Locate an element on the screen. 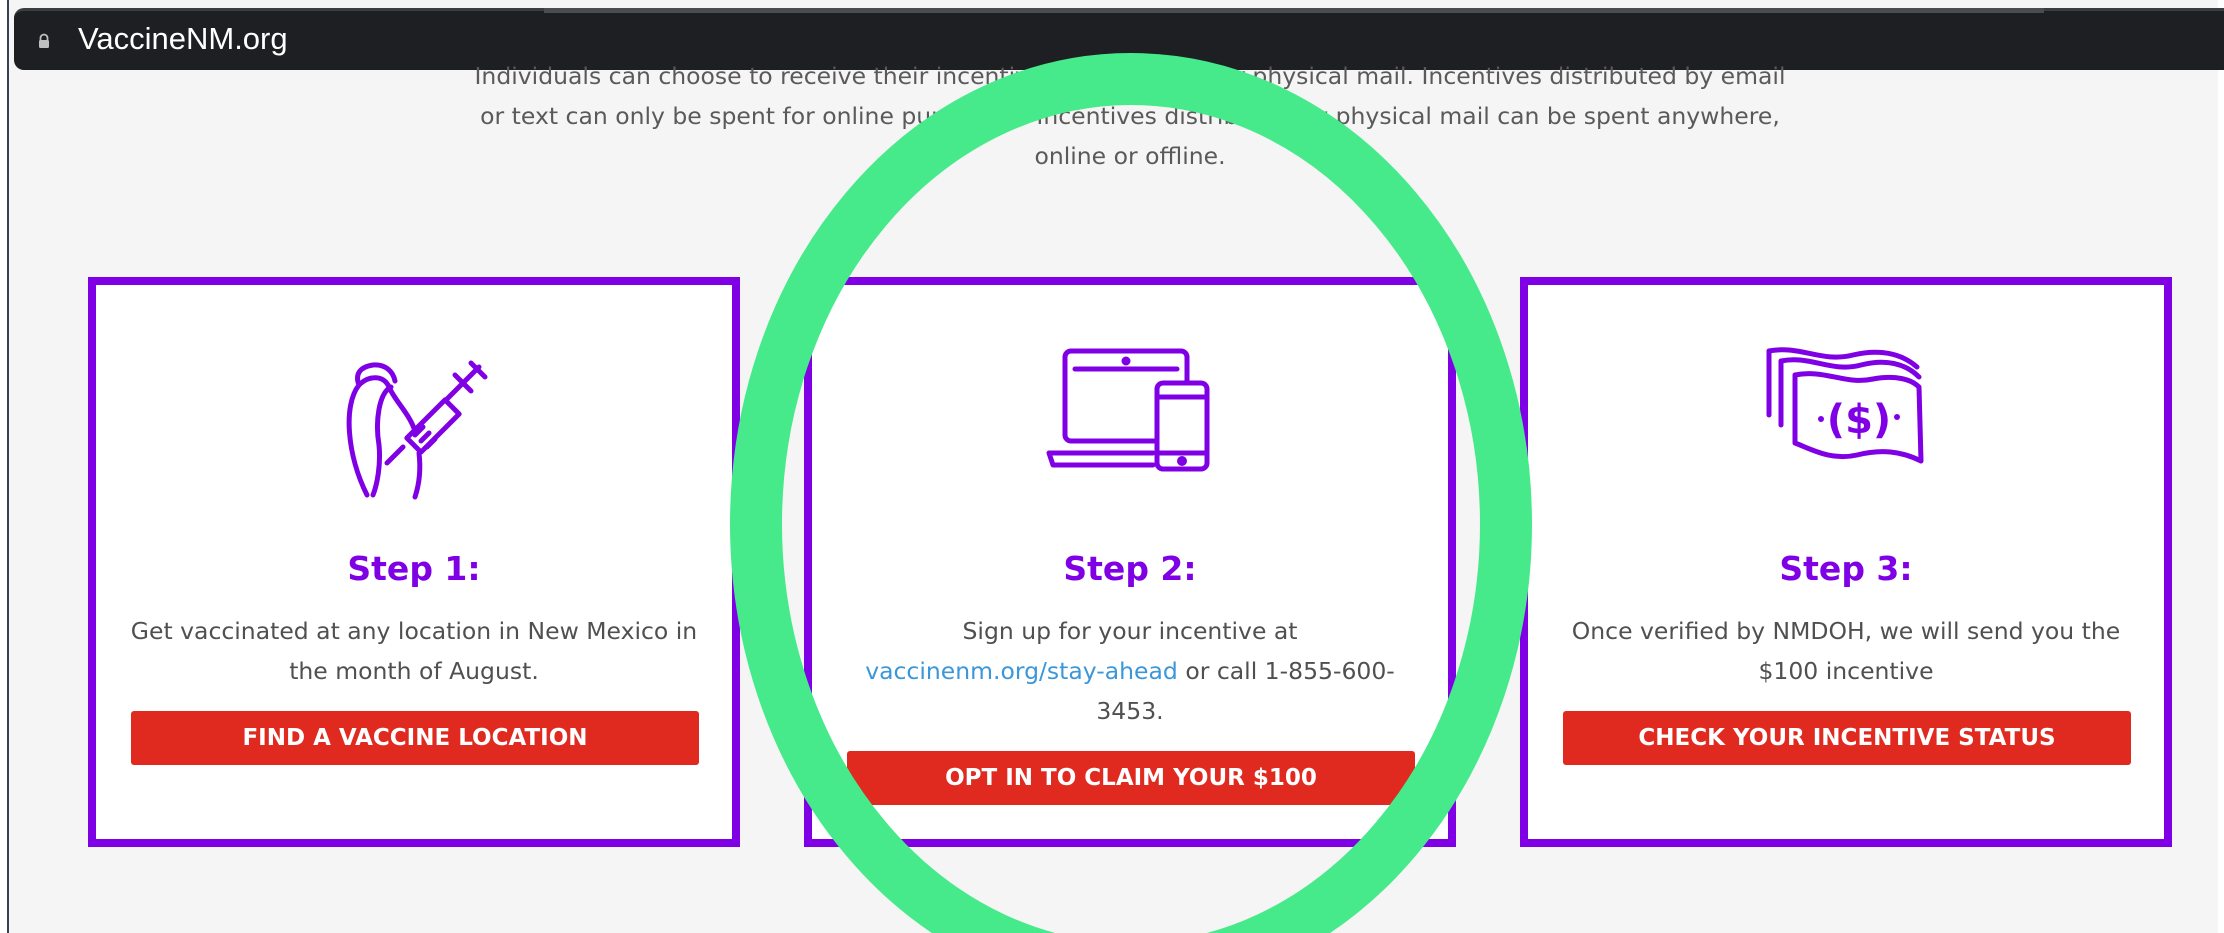  window-frame-left is located at coordinates (4, 466).